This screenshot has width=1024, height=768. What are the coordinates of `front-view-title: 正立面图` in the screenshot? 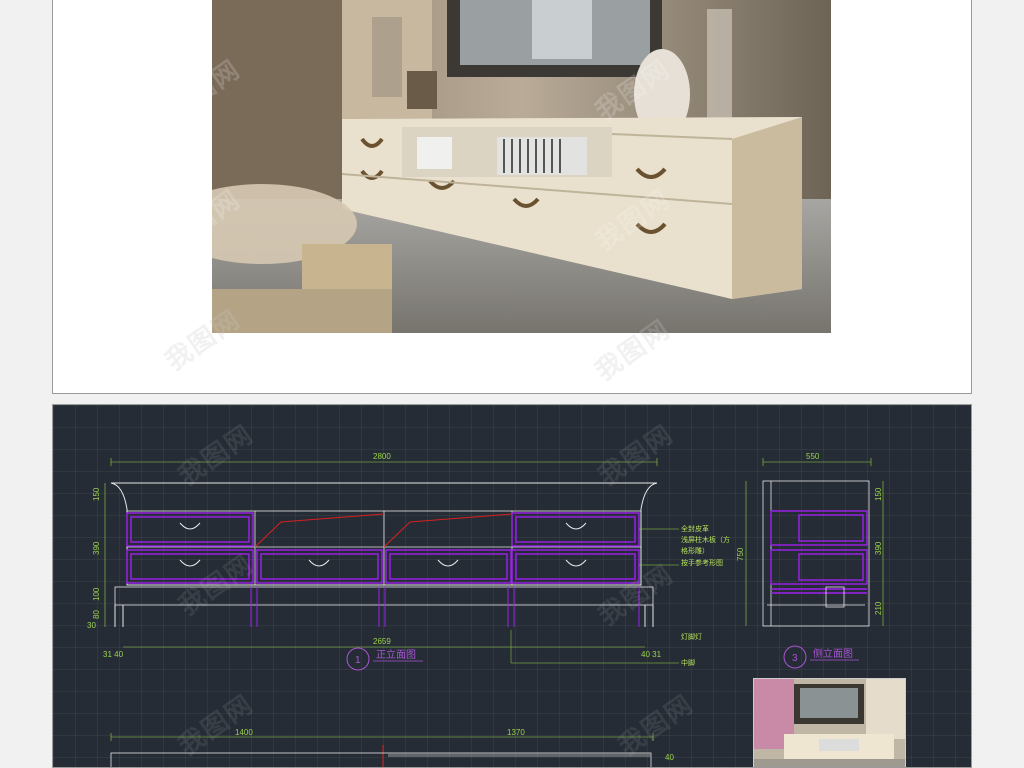 It's located at (396, 654).